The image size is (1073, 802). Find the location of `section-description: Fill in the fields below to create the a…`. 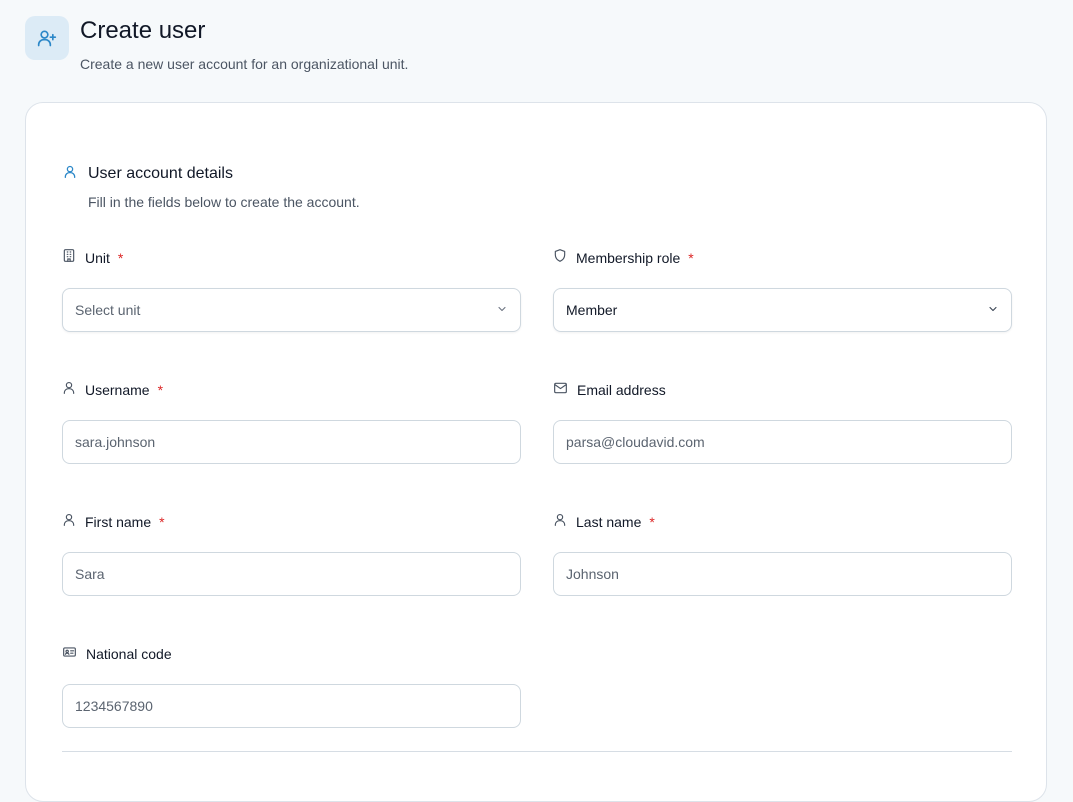

section-description: Fill in the fields below to create the a… is located at coordinates (224, 202).